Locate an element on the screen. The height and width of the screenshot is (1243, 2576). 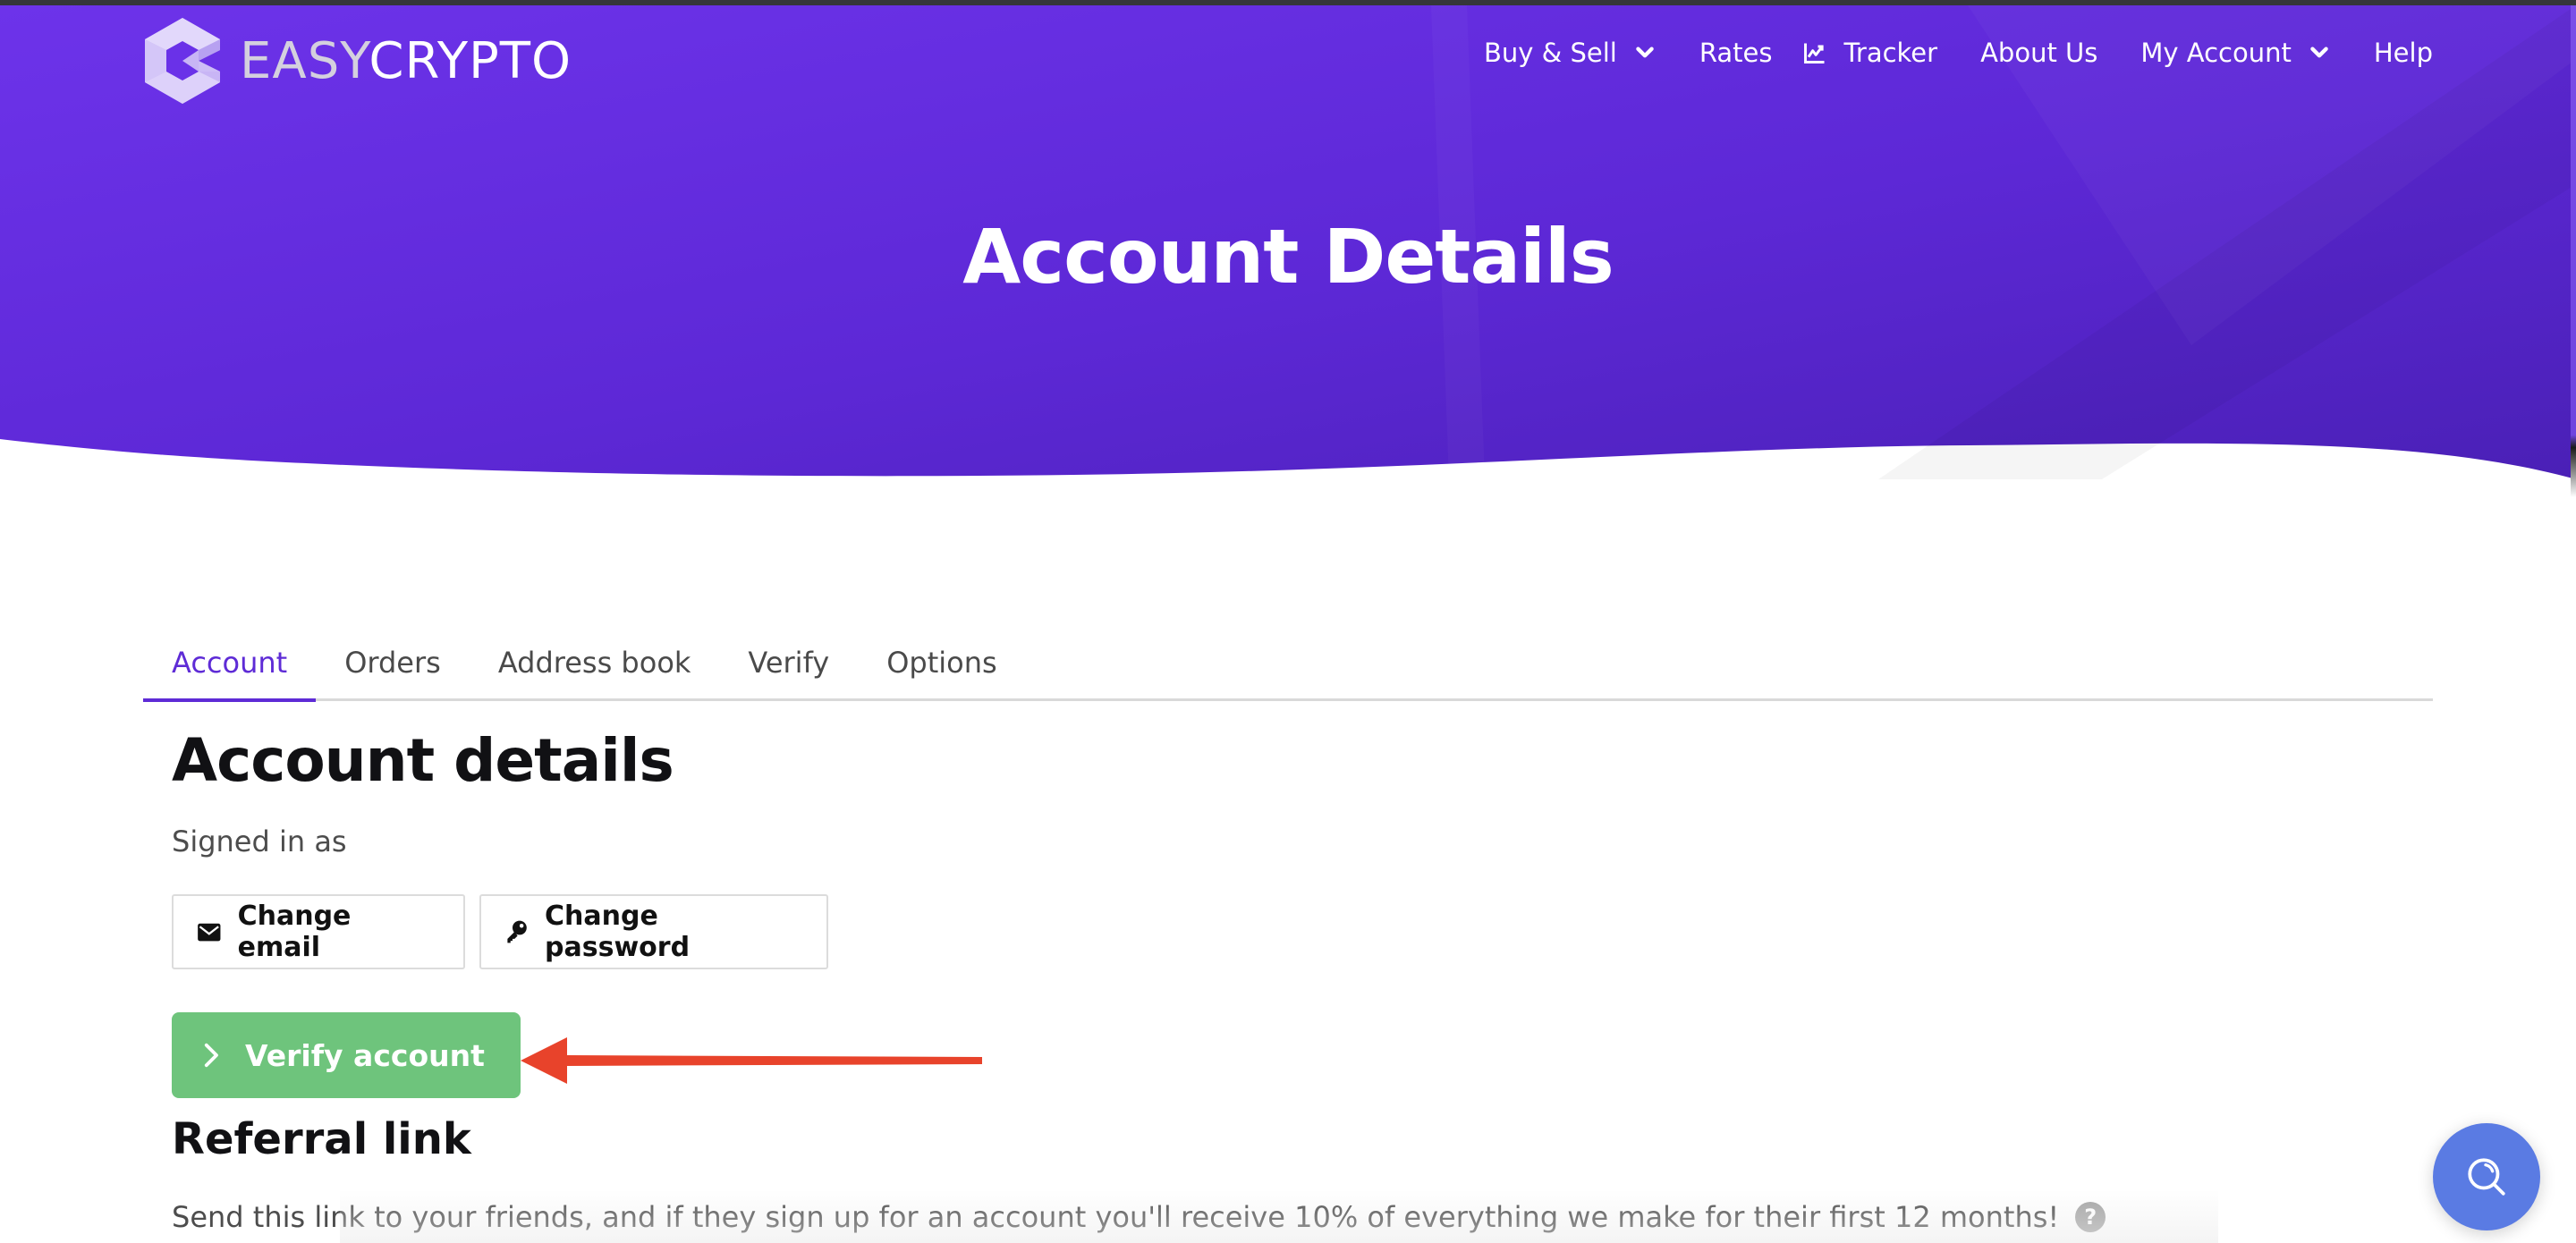
verify-account-button: Verify account is located at coordinates (346, 1055).